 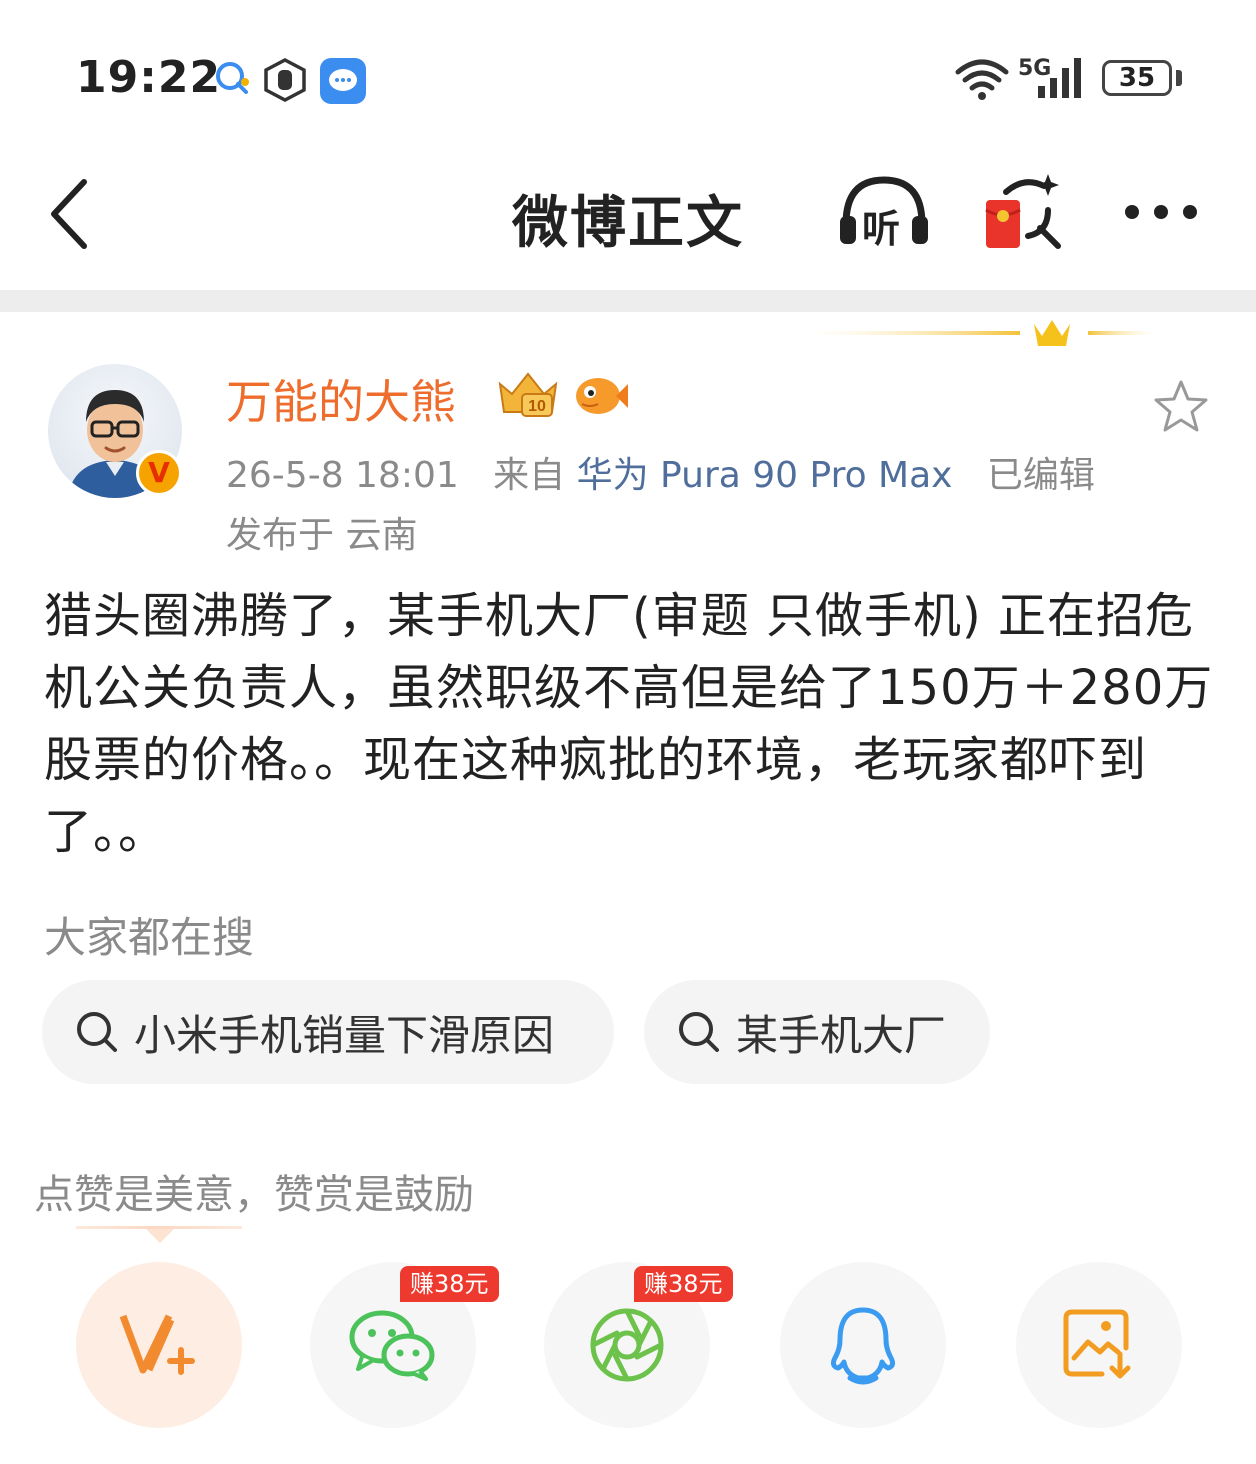 I want to click on reward-v-plus-button, so click(x=159, y=1345).